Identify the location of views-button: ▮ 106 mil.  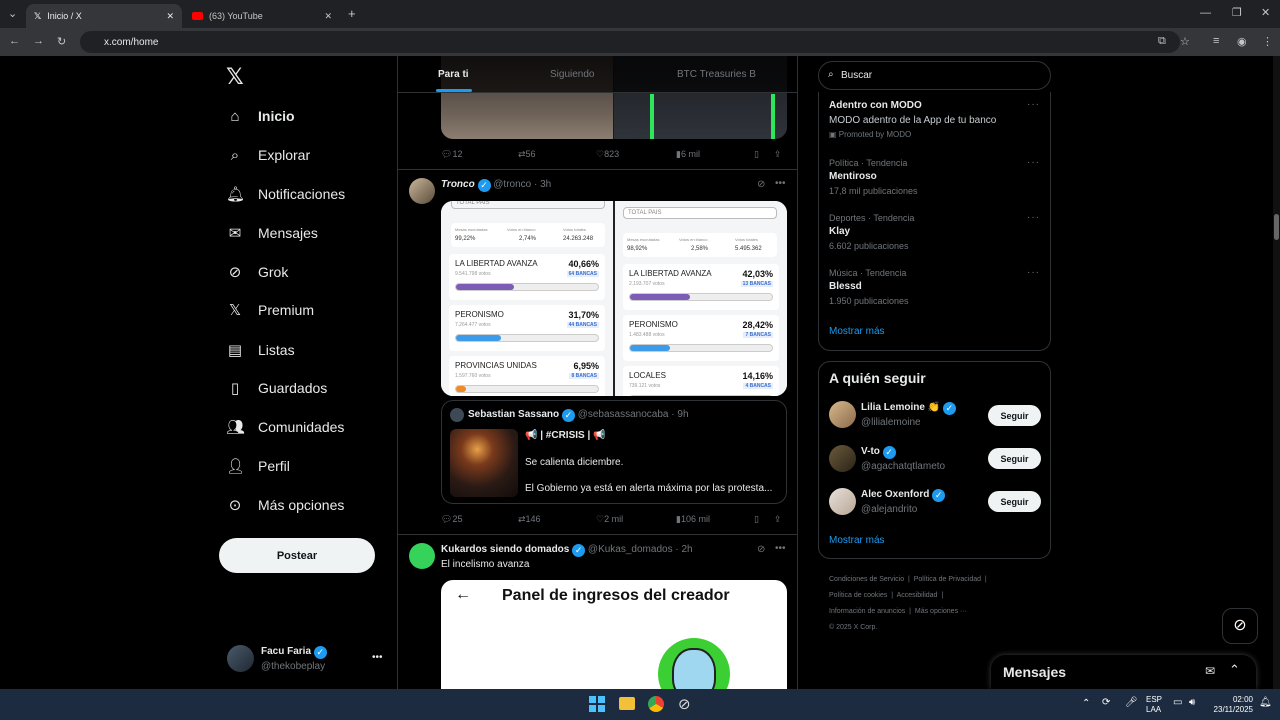
(693, 519).